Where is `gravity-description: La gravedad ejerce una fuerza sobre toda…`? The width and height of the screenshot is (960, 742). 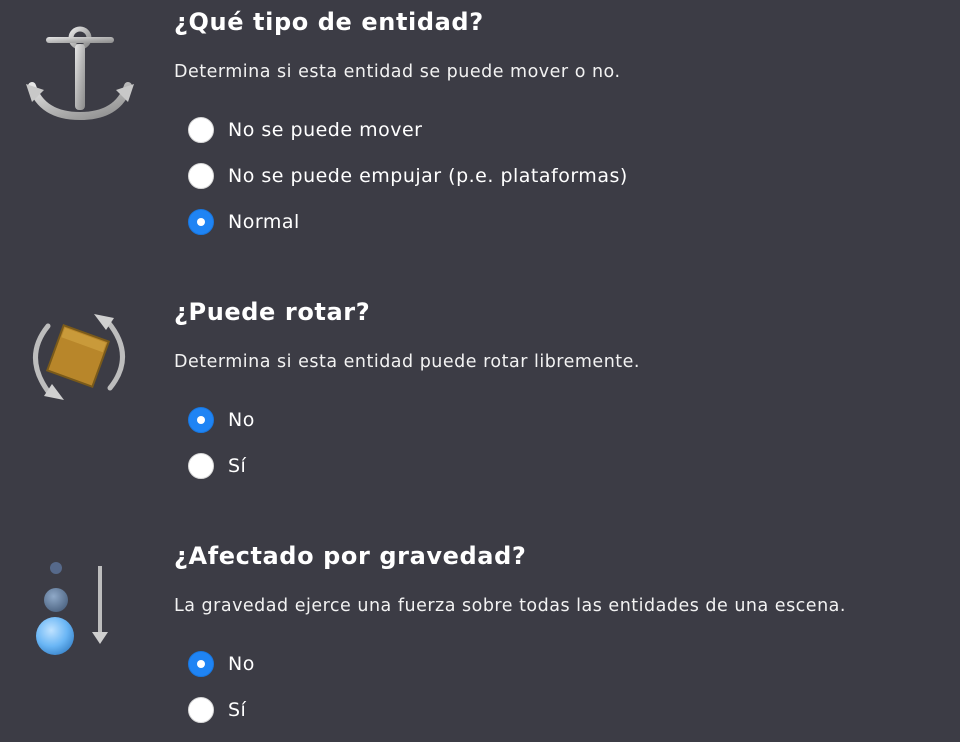 gravity-description: La gravedad ejerce una fuerza sobre toda… is located at coordinates (510, 606).